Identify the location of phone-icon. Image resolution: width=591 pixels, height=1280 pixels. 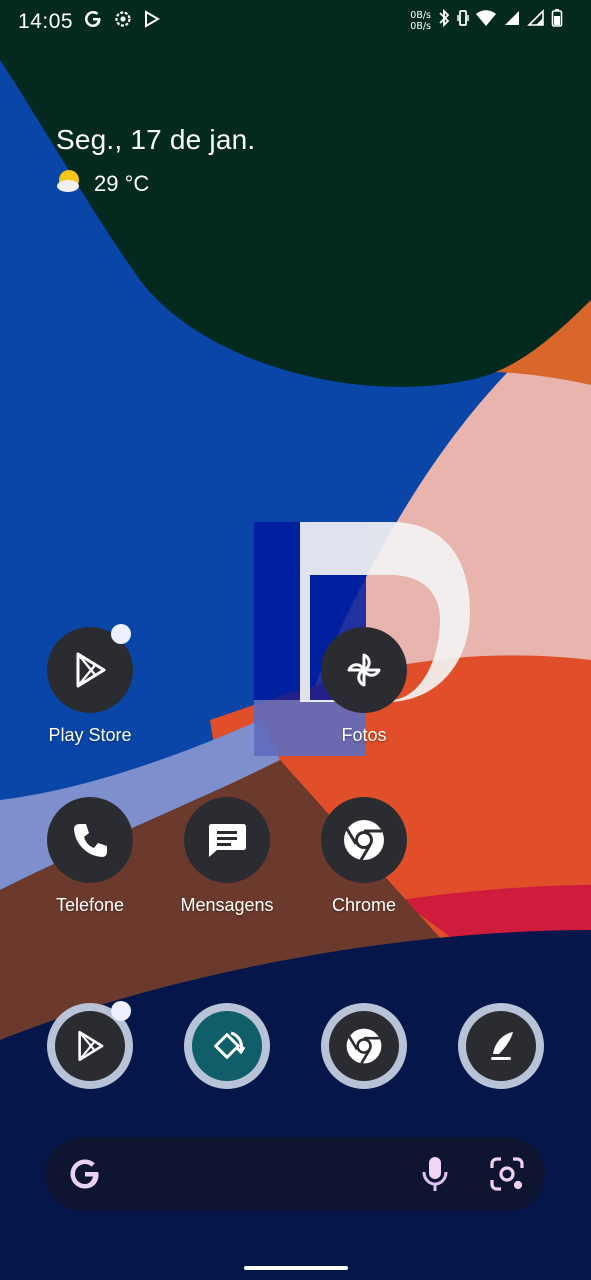
(90, 840).